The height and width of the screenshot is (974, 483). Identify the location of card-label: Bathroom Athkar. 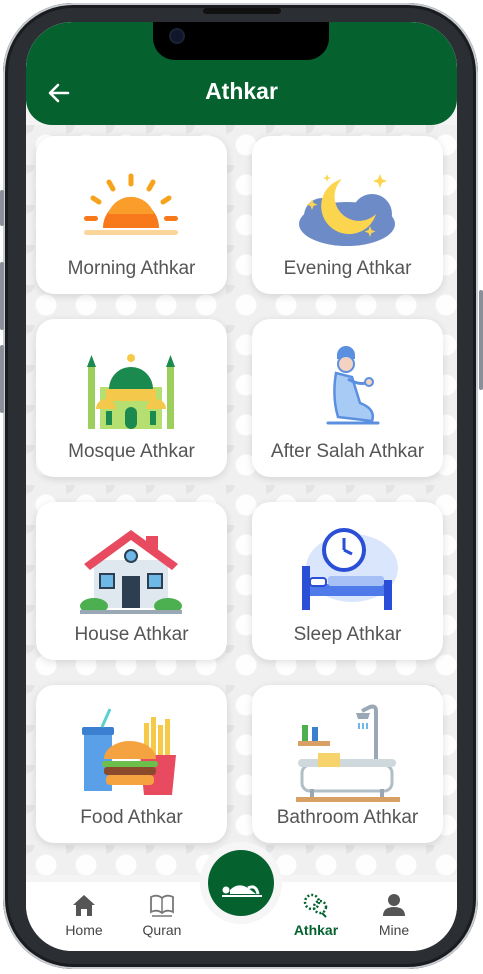
(347, 817).